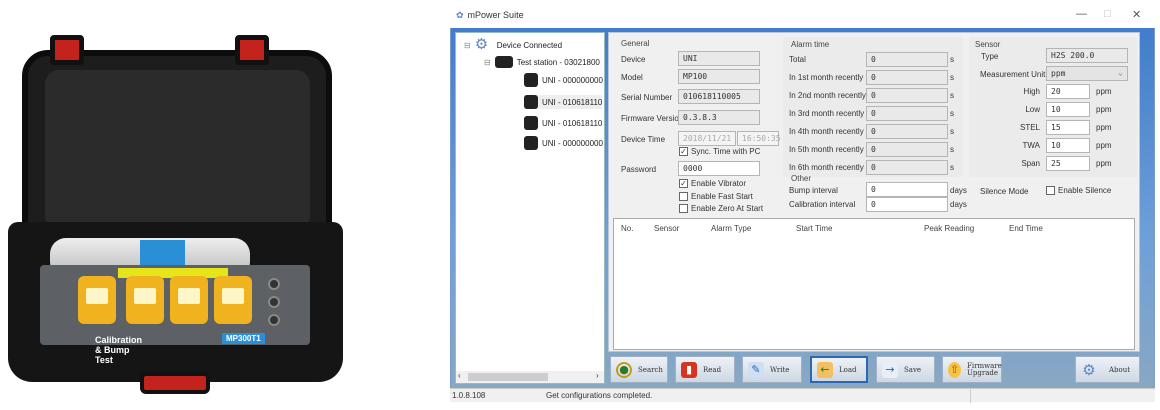 The height and width of the screenshot is (410, 1160). I want to click on column-header: No., so click(627, 228).